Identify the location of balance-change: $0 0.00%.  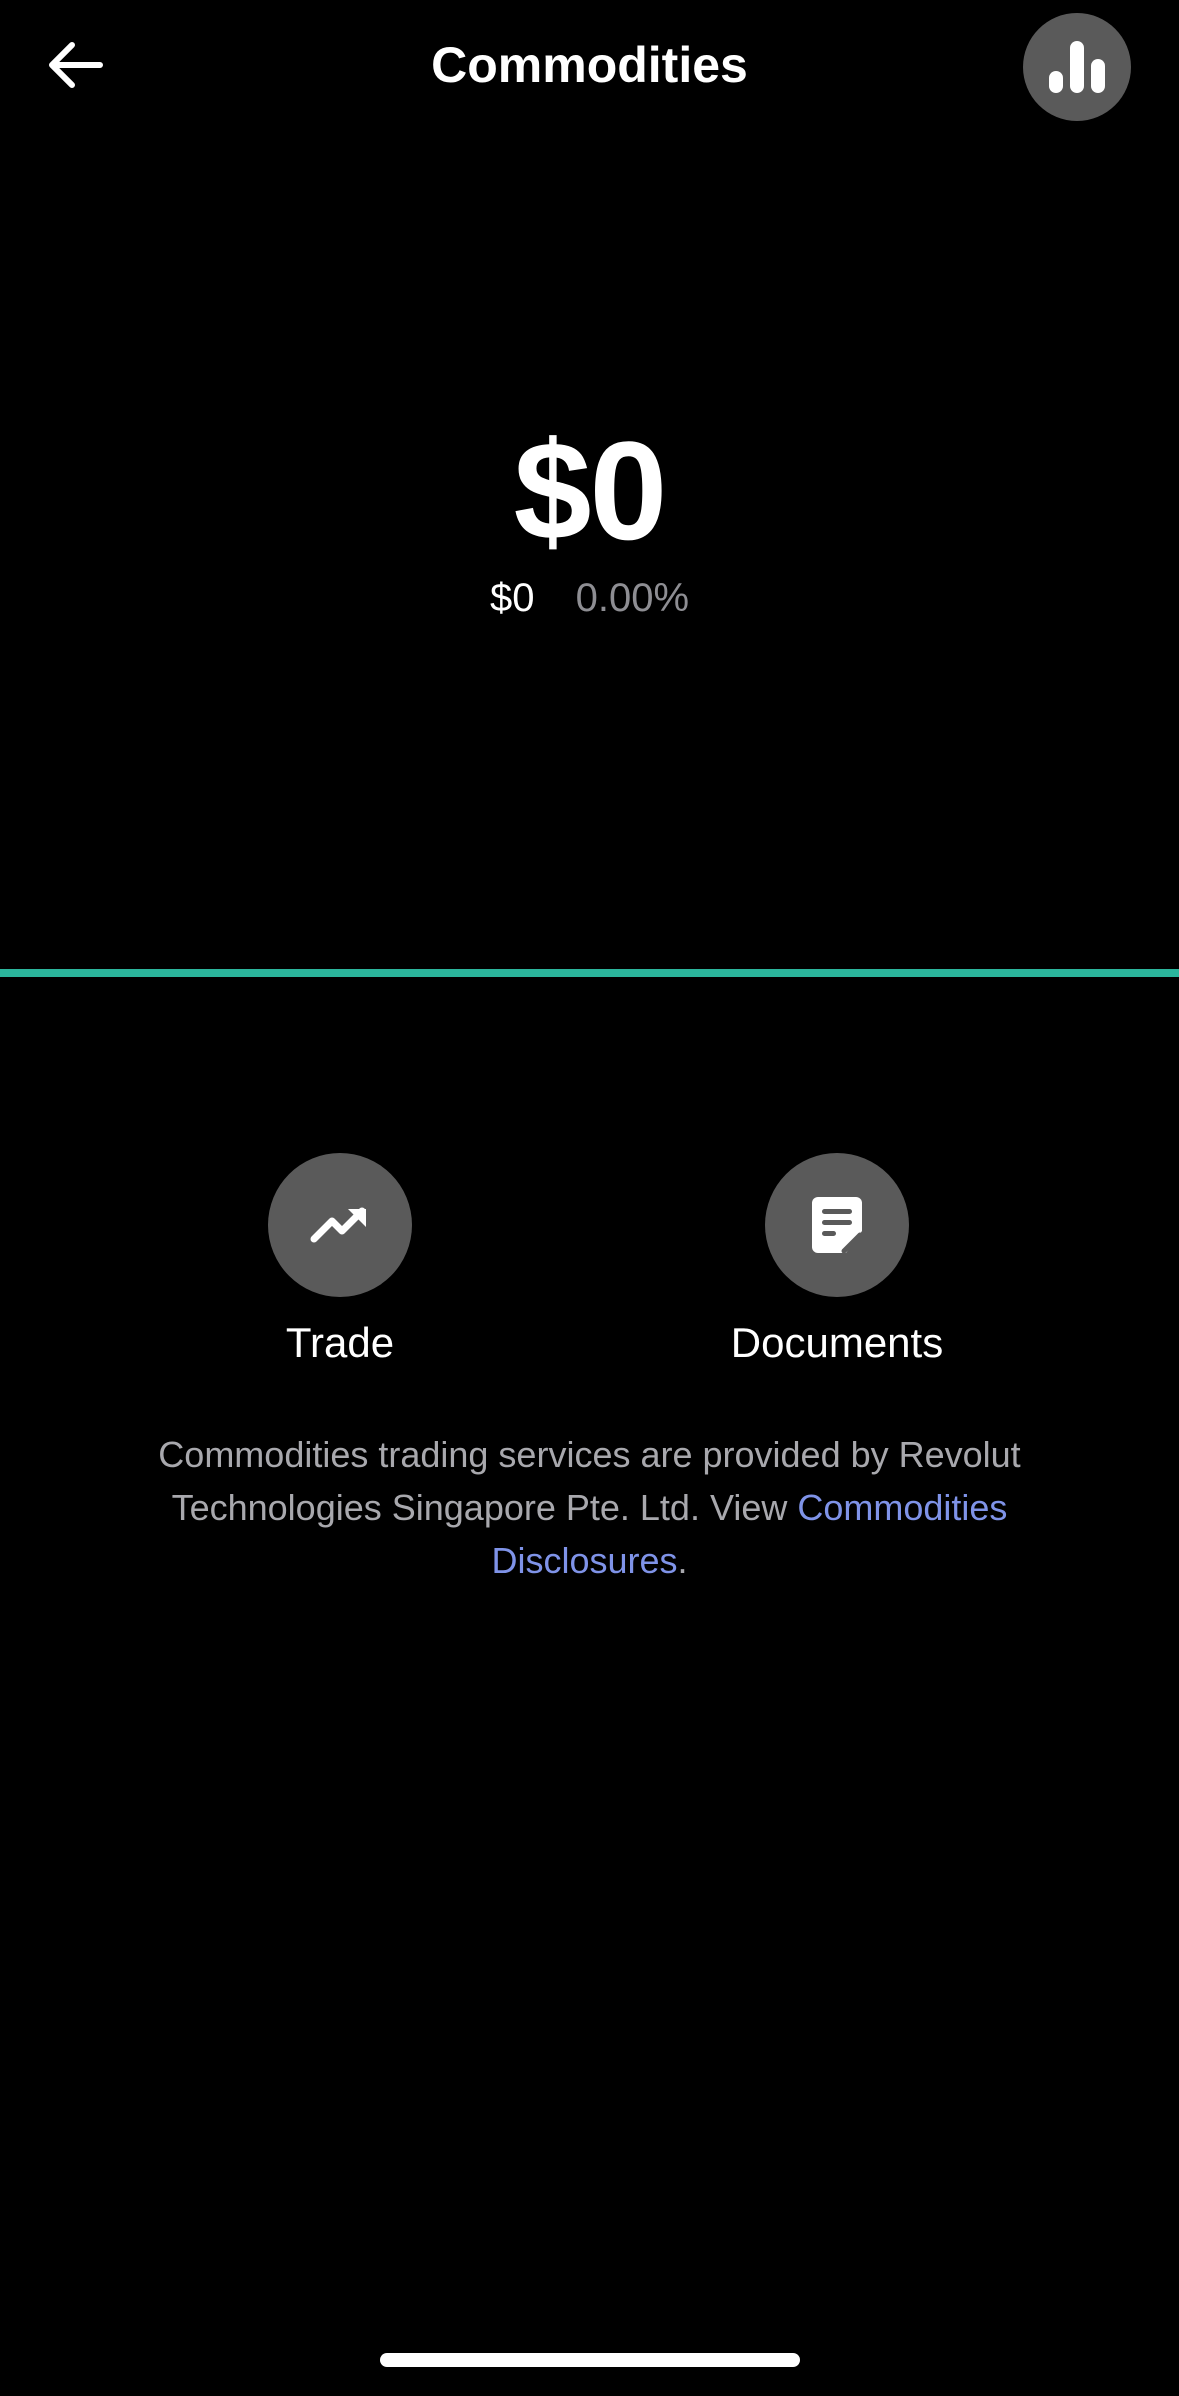
(589, 598).